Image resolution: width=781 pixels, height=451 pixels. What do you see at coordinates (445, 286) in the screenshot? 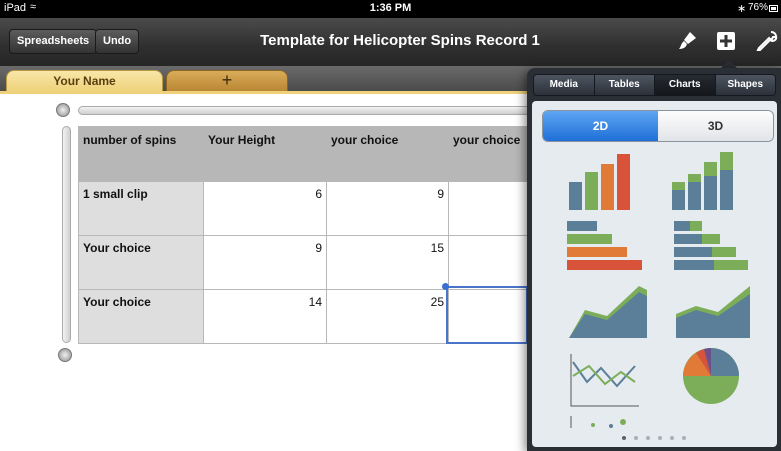
I see `selection-drag-handle` at bounding box center [445, 286].